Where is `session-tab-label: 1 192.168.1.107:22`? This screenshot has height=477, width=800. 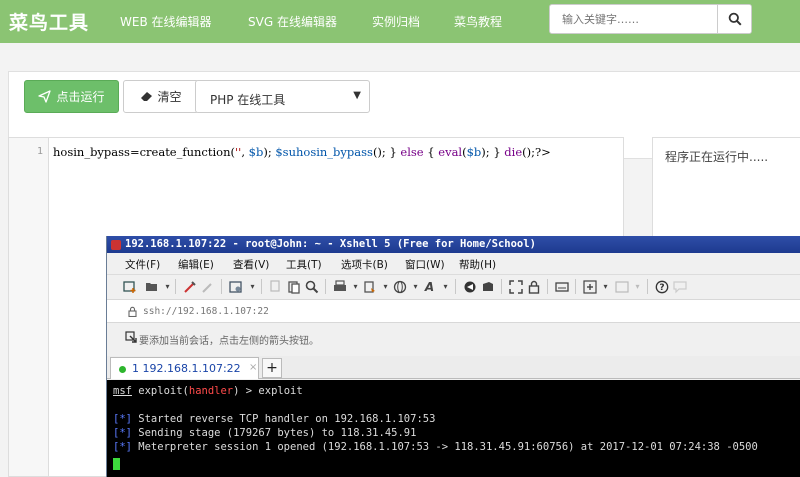 session-tab-label: 1 192.168.1.107:22 is located at coordinates (186, 368).